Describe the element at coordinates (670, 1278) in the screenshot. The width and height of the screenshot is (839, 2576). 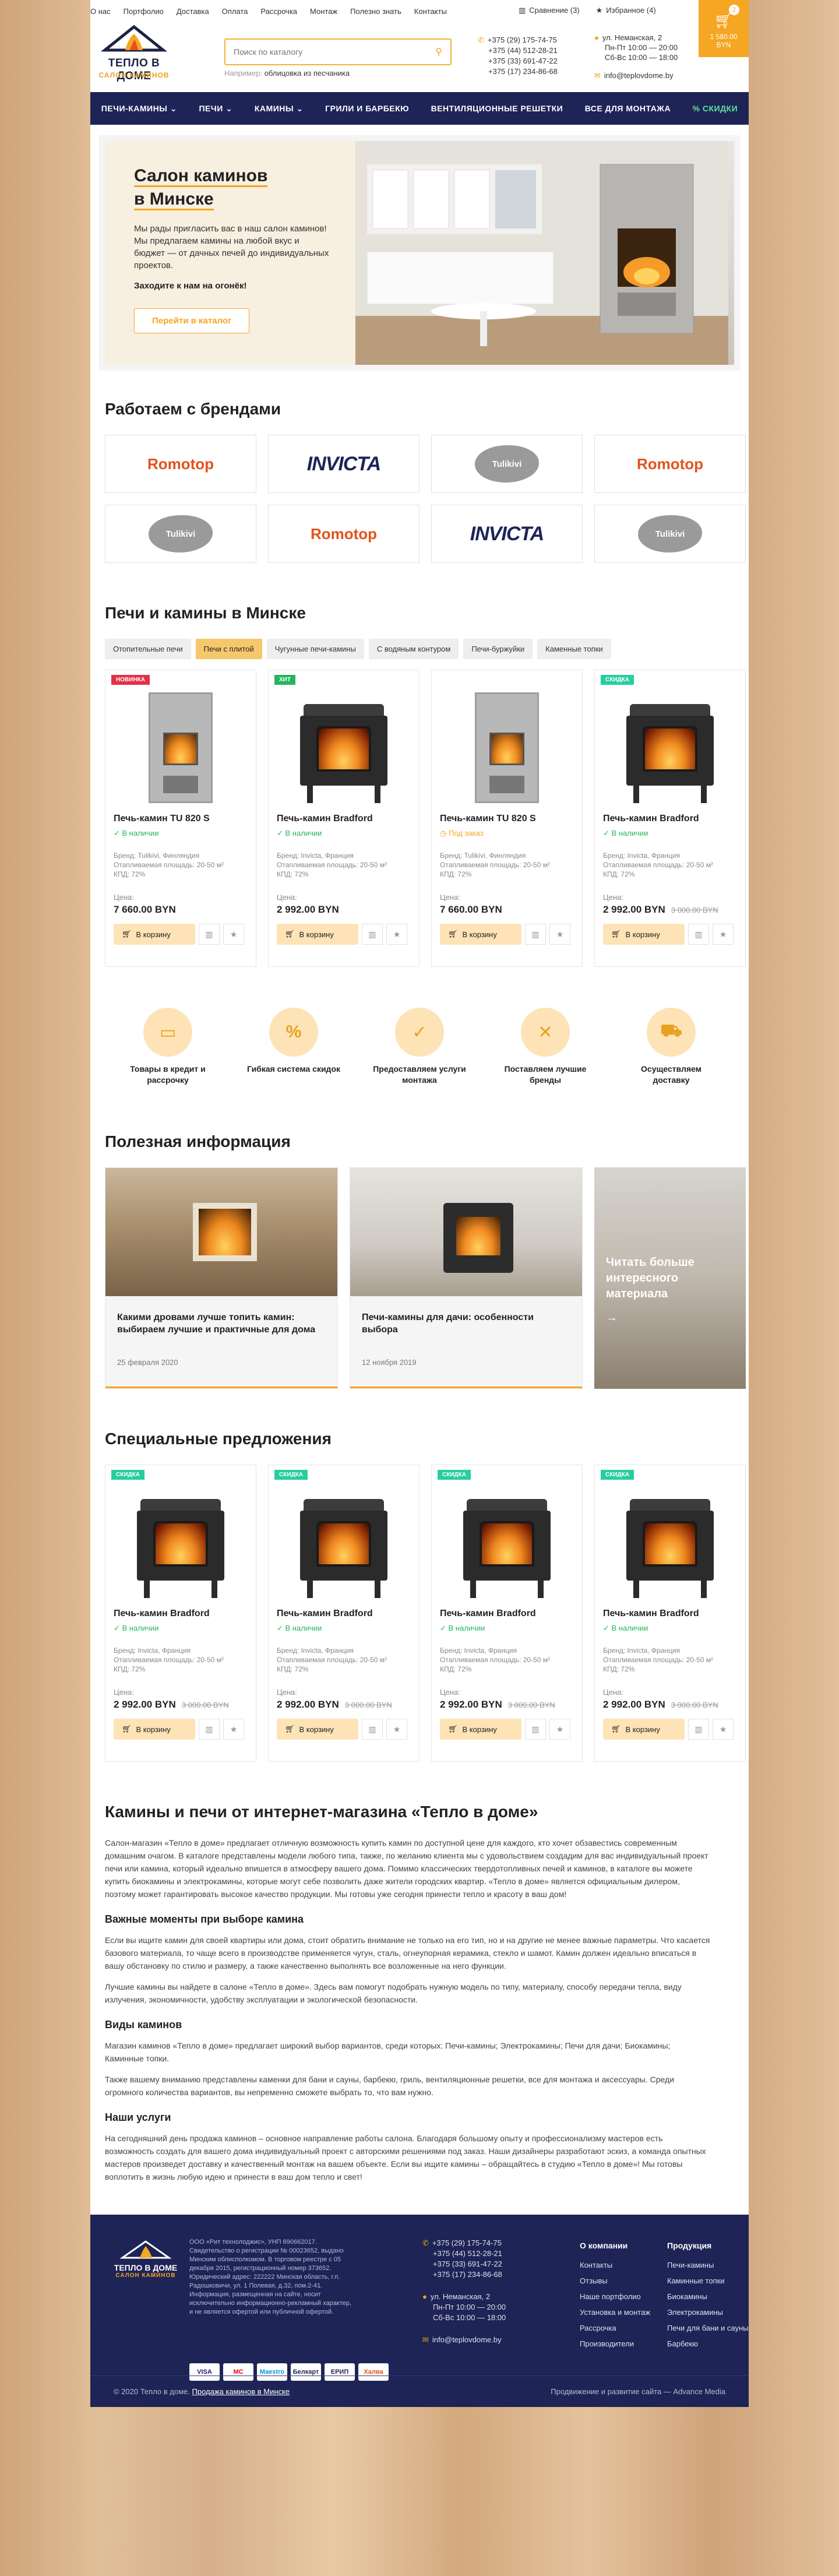
I see `more-articles-card: Читать больше интересного материала →` at that location.